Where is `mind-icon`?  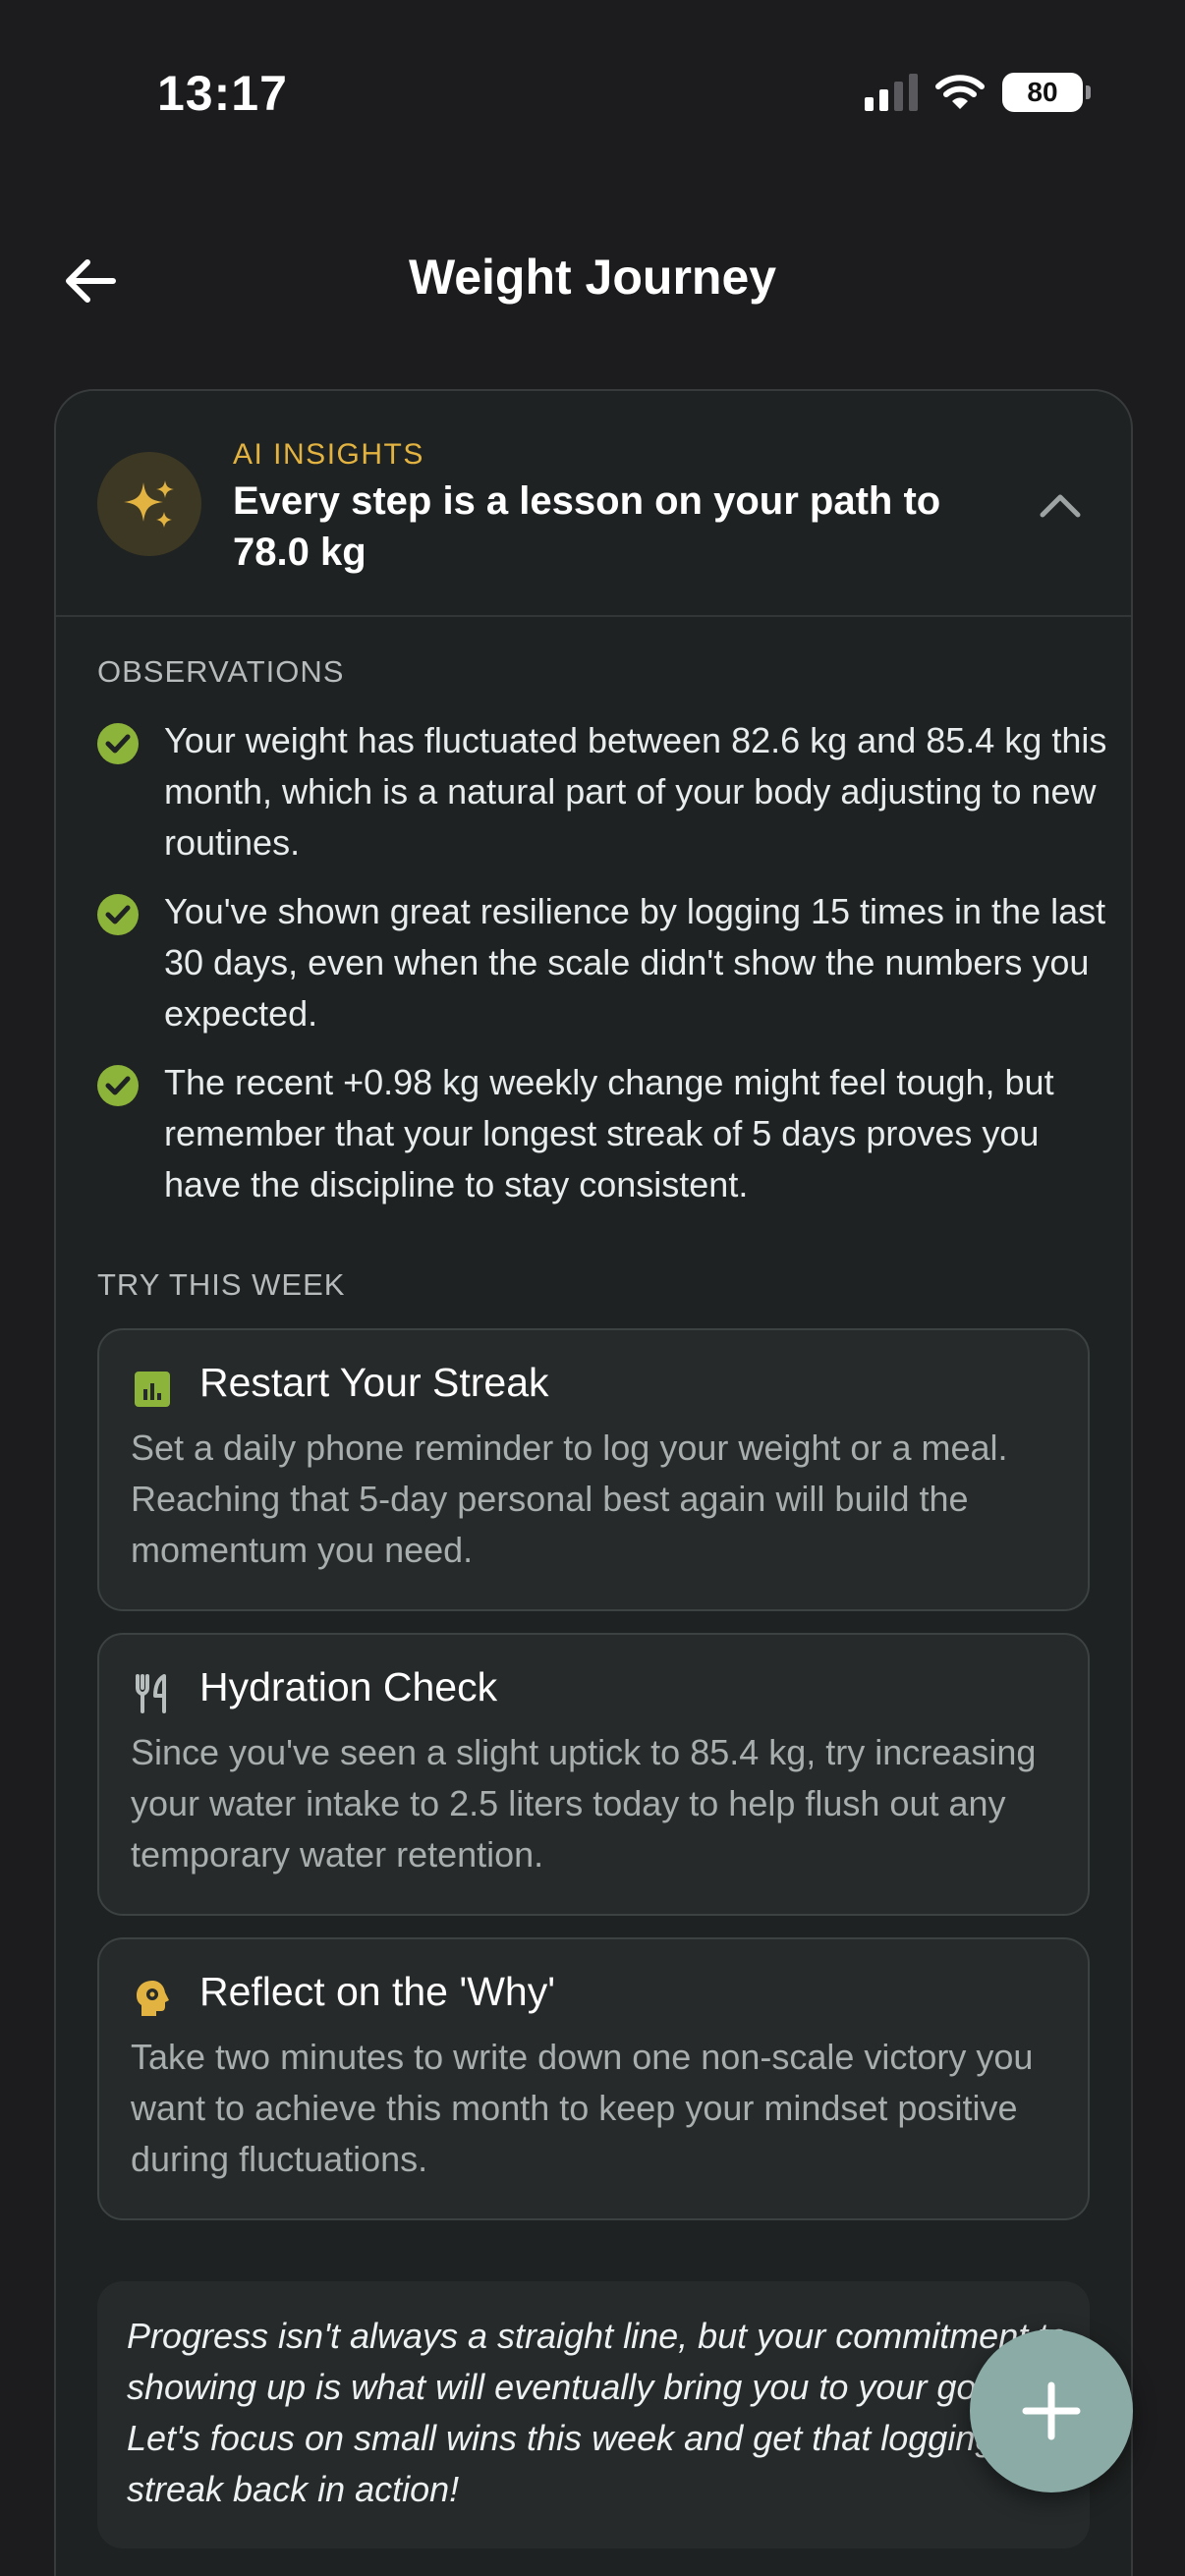
mind-icon is located at coordinates (153, 1998).